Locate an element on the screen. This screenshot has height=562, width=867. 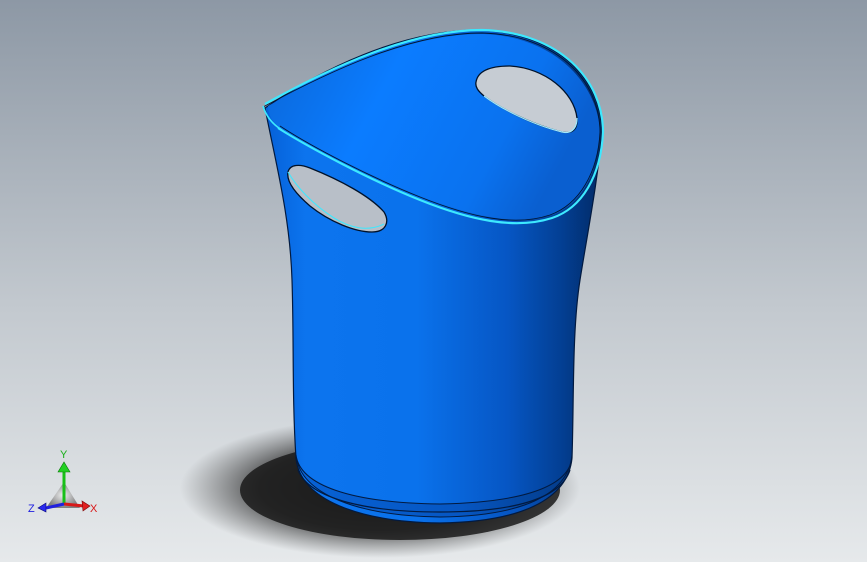
triad-z-label: Z is located at coordinates (31, 509).